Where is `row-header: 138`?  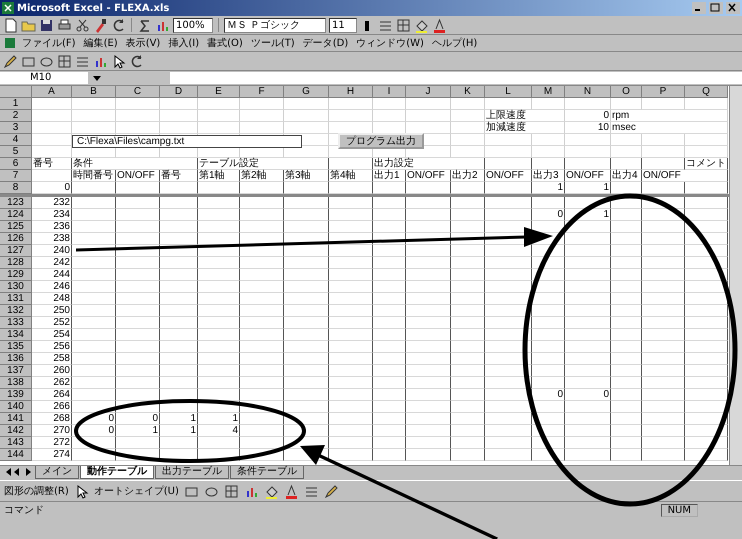 row-header: 138 is located at coordinates (16, 383).